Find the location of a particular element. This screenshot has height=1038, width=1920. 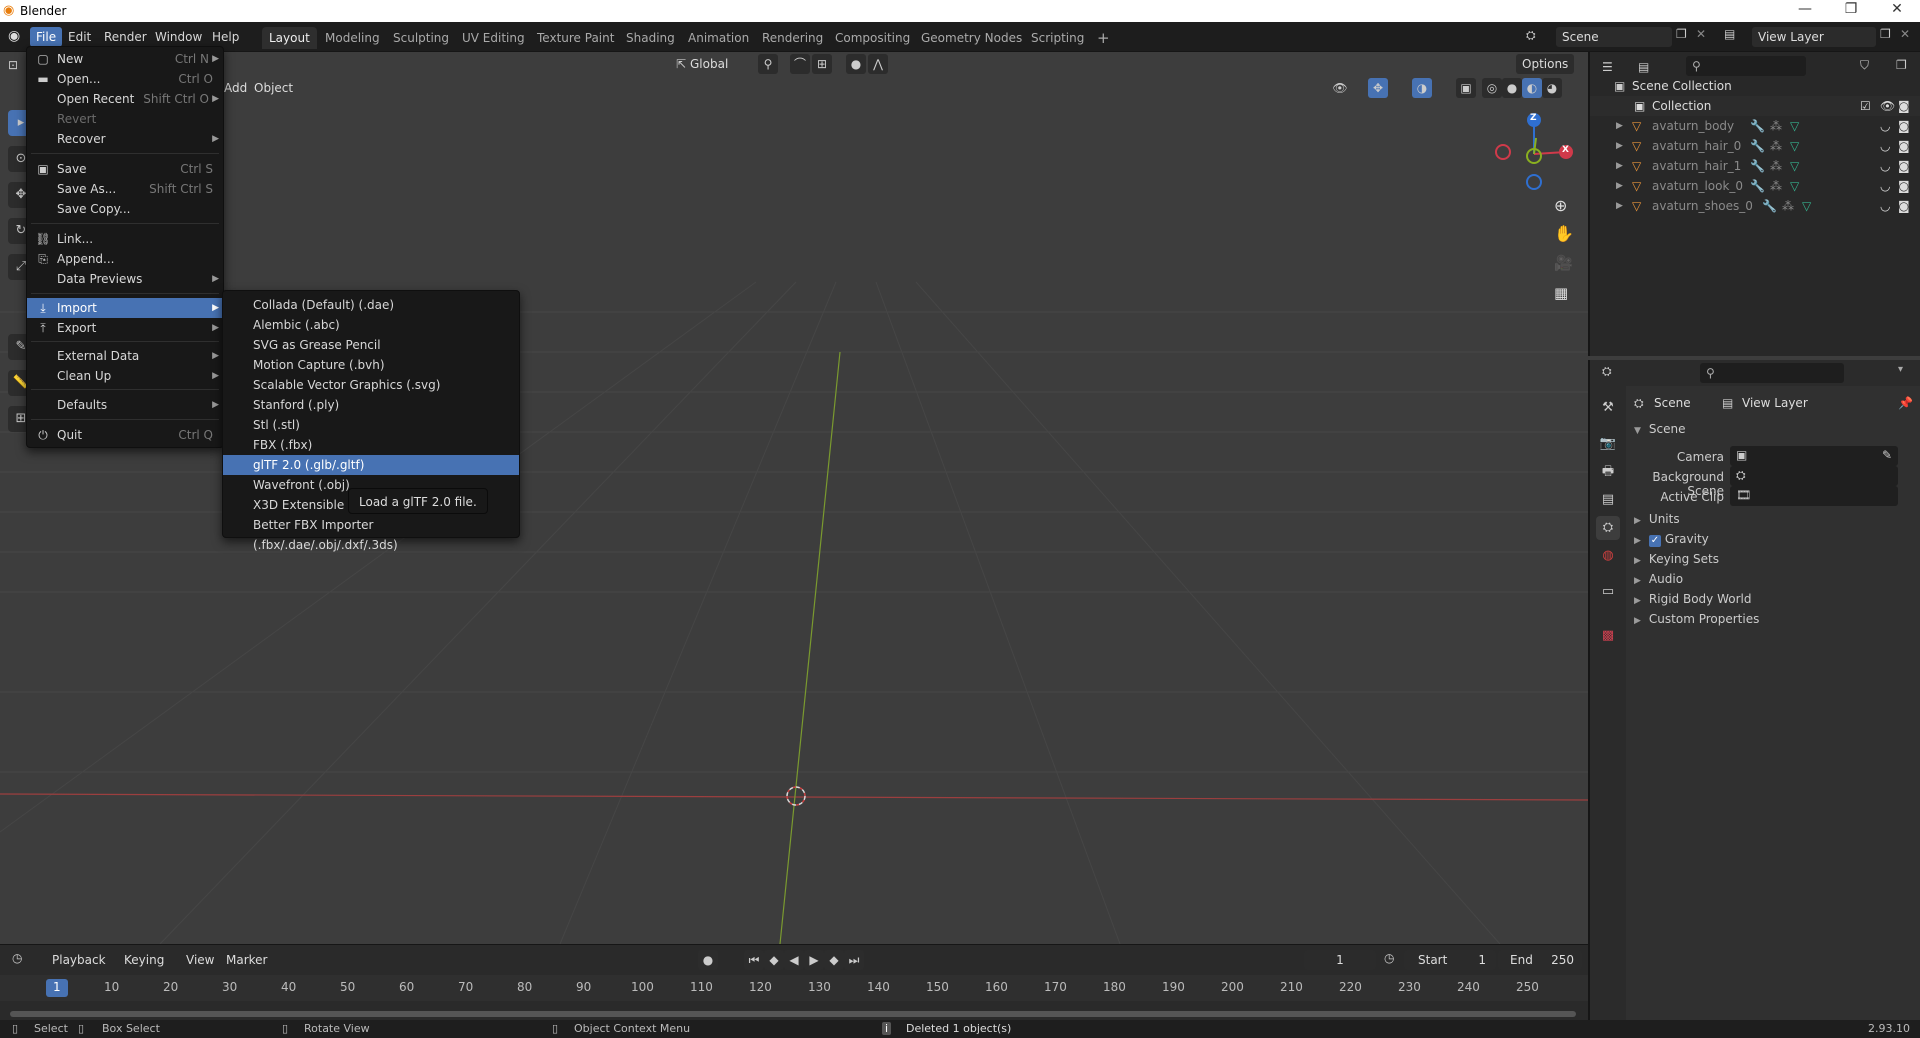

scene-tab-icon: ⛭ is located at coordinates (1608, 528).